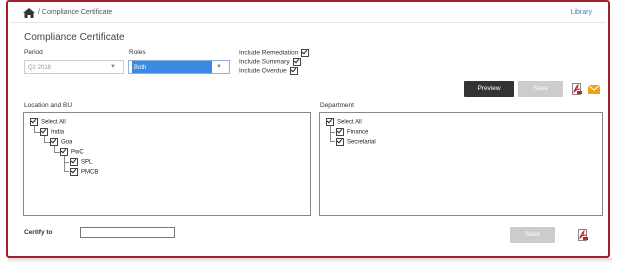  I want to click on include-remediation-option: Include Remediation, so click(274, 53).